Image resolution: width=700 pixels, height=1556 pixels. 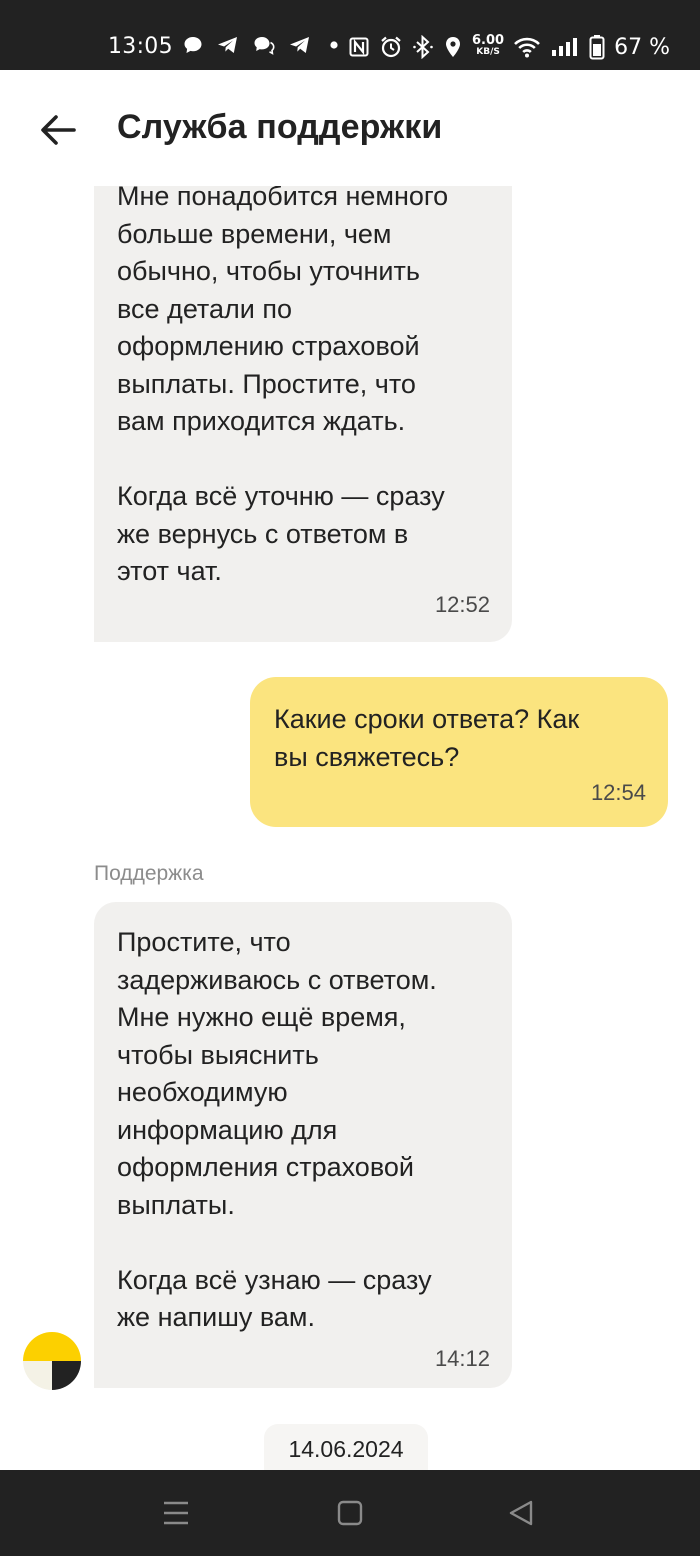 I want to click on notification-icons, so click(x=263, y=45).